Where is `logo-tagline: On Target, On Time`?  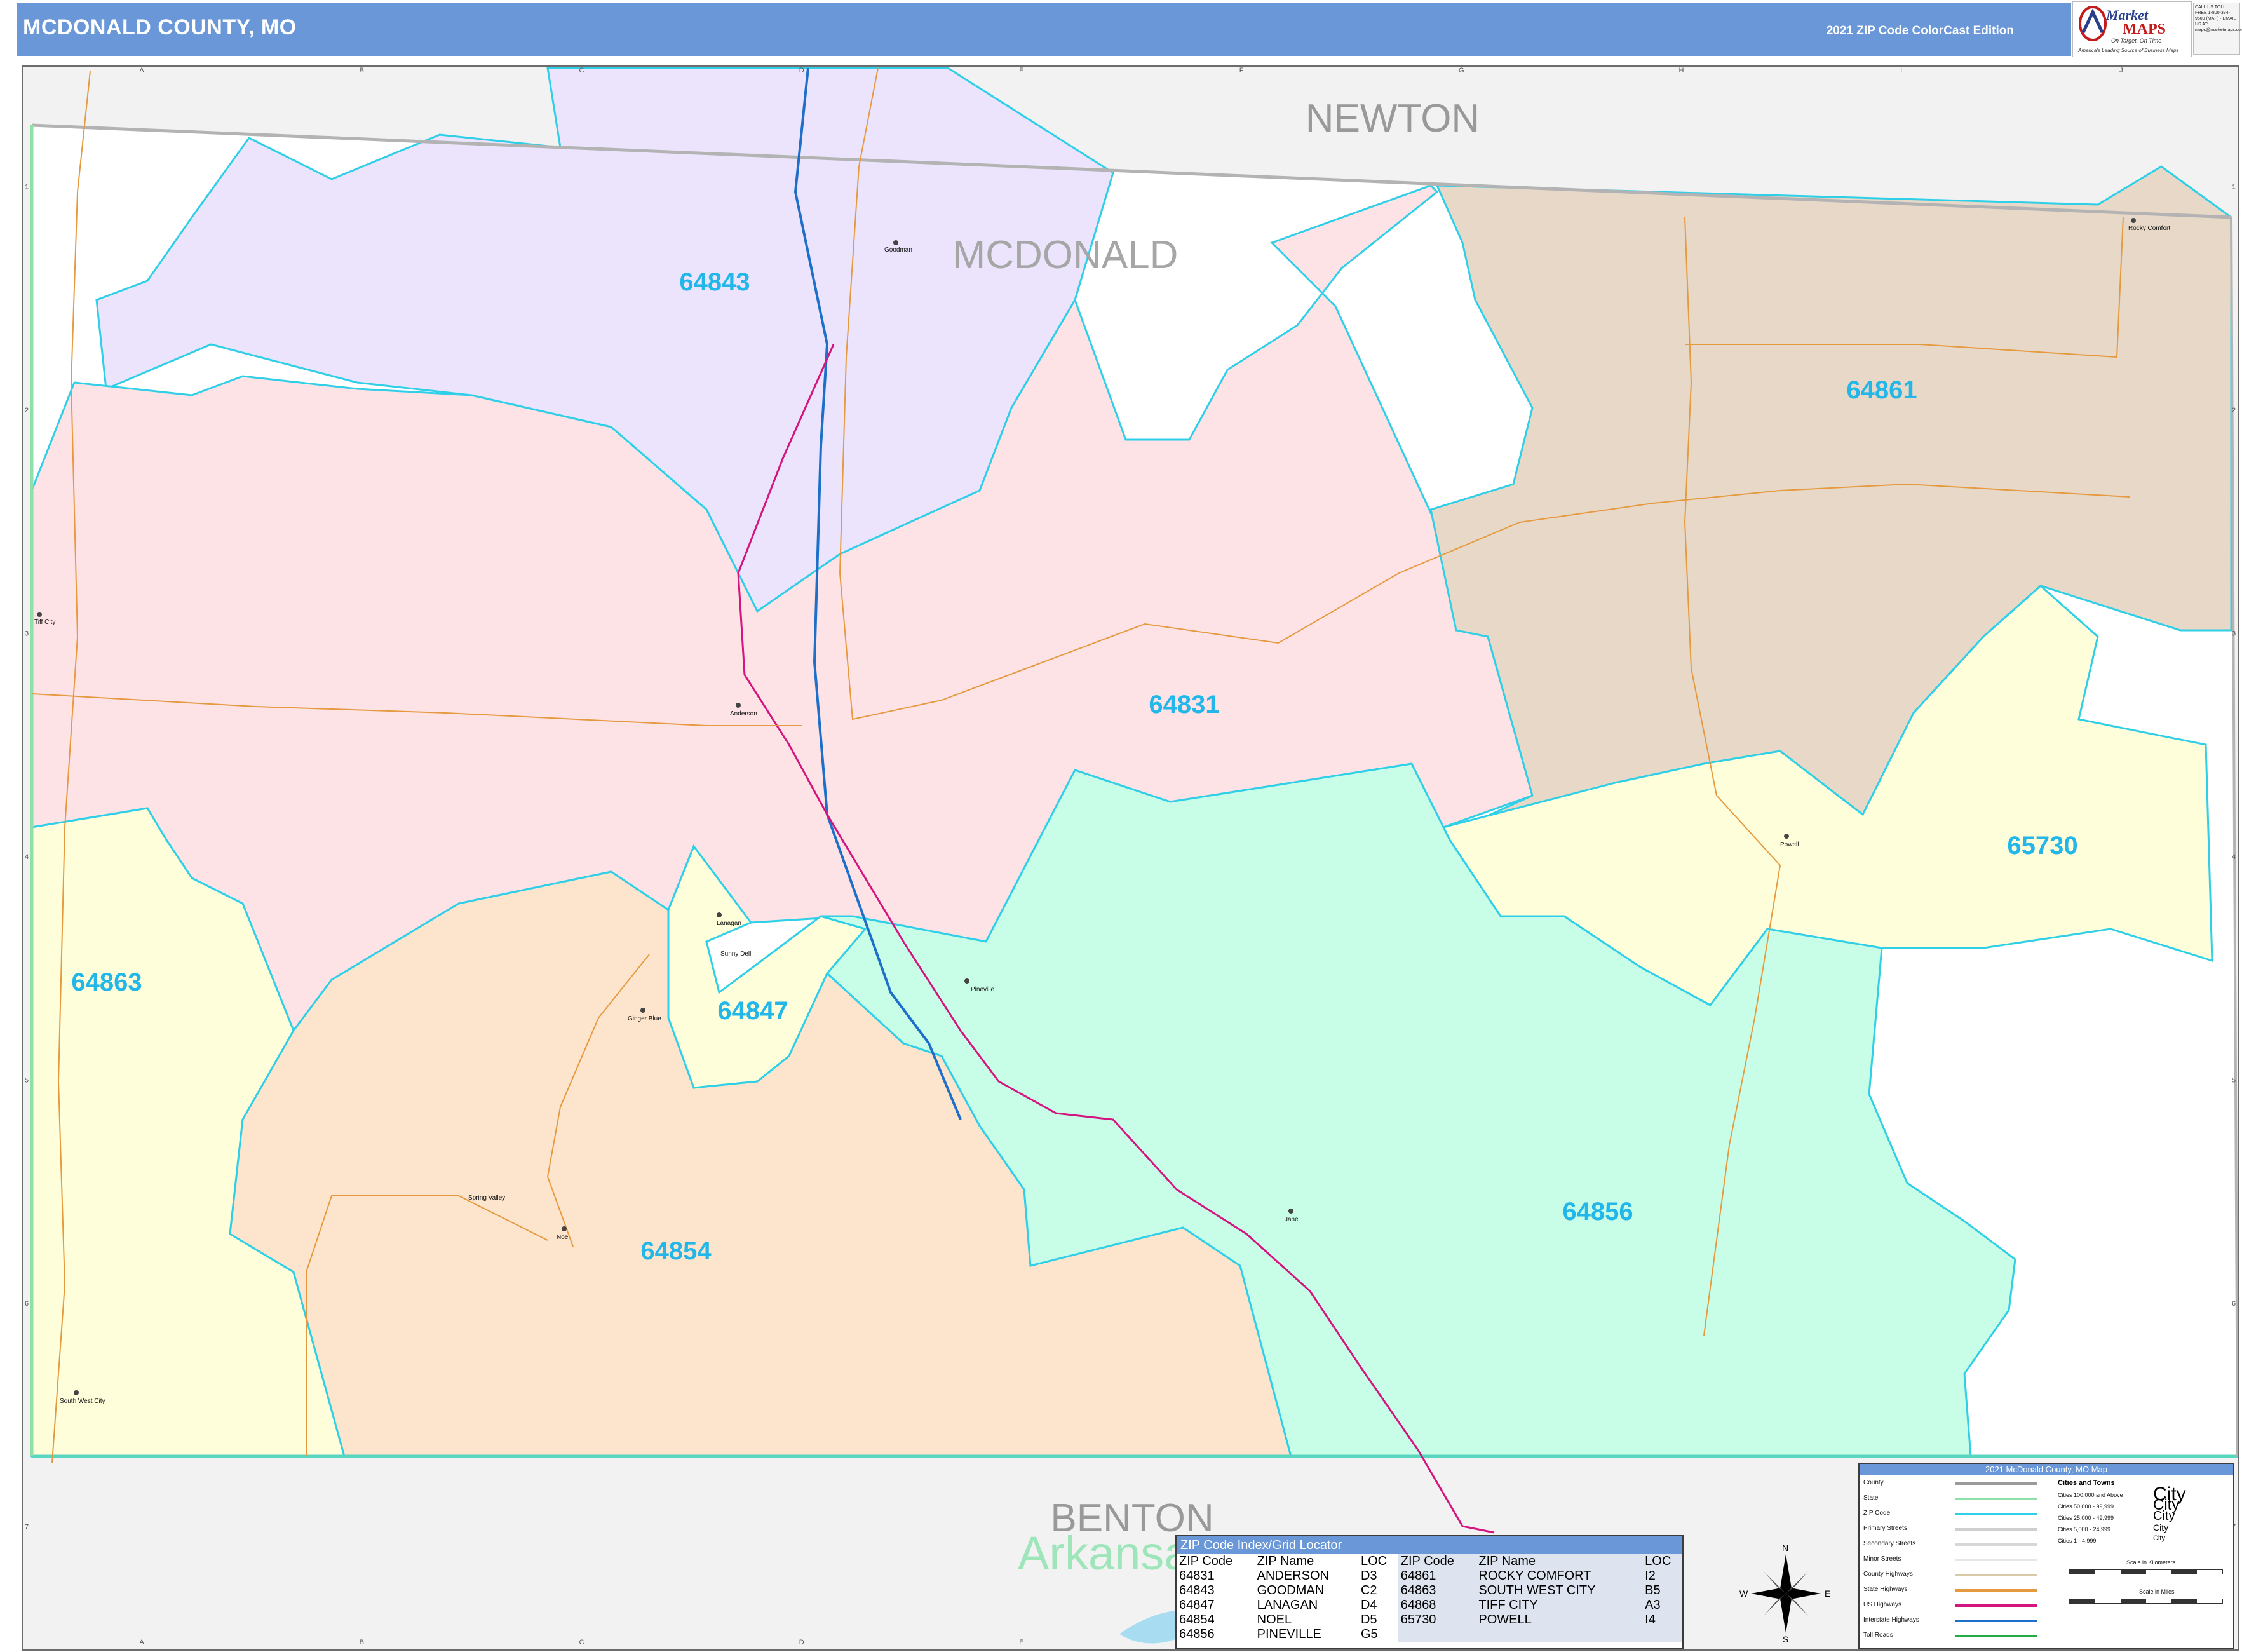 logo-tagline: On Target, On Time is located at coordinates (2136, 40).